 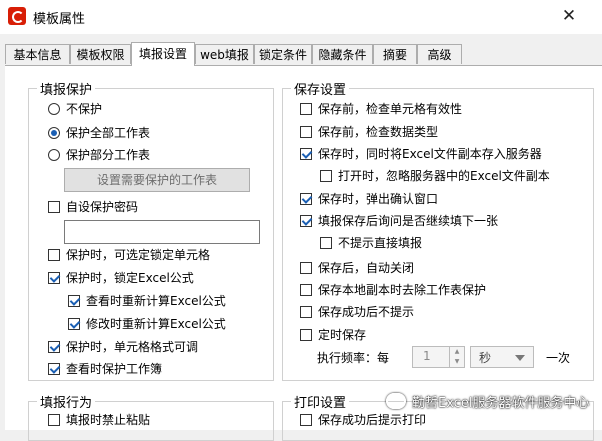 What do you see at coordinates (502, 357) in the screenshot?
I see `frequency-unit-select: 秒` at bounding box center [502, 357].